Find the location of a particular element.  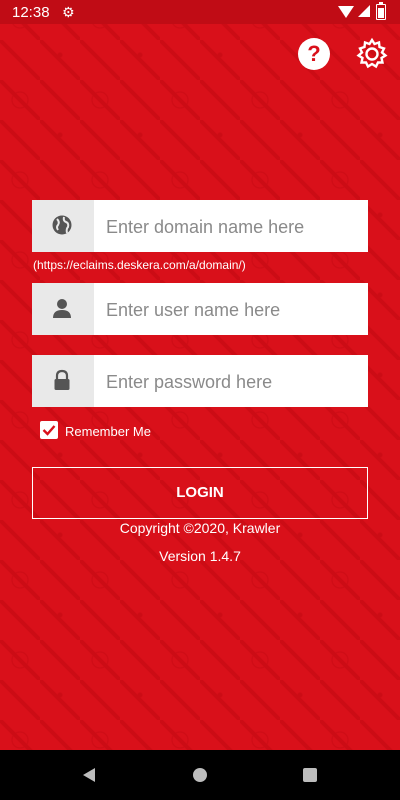

person-icon is located at coordinates (62, 308).